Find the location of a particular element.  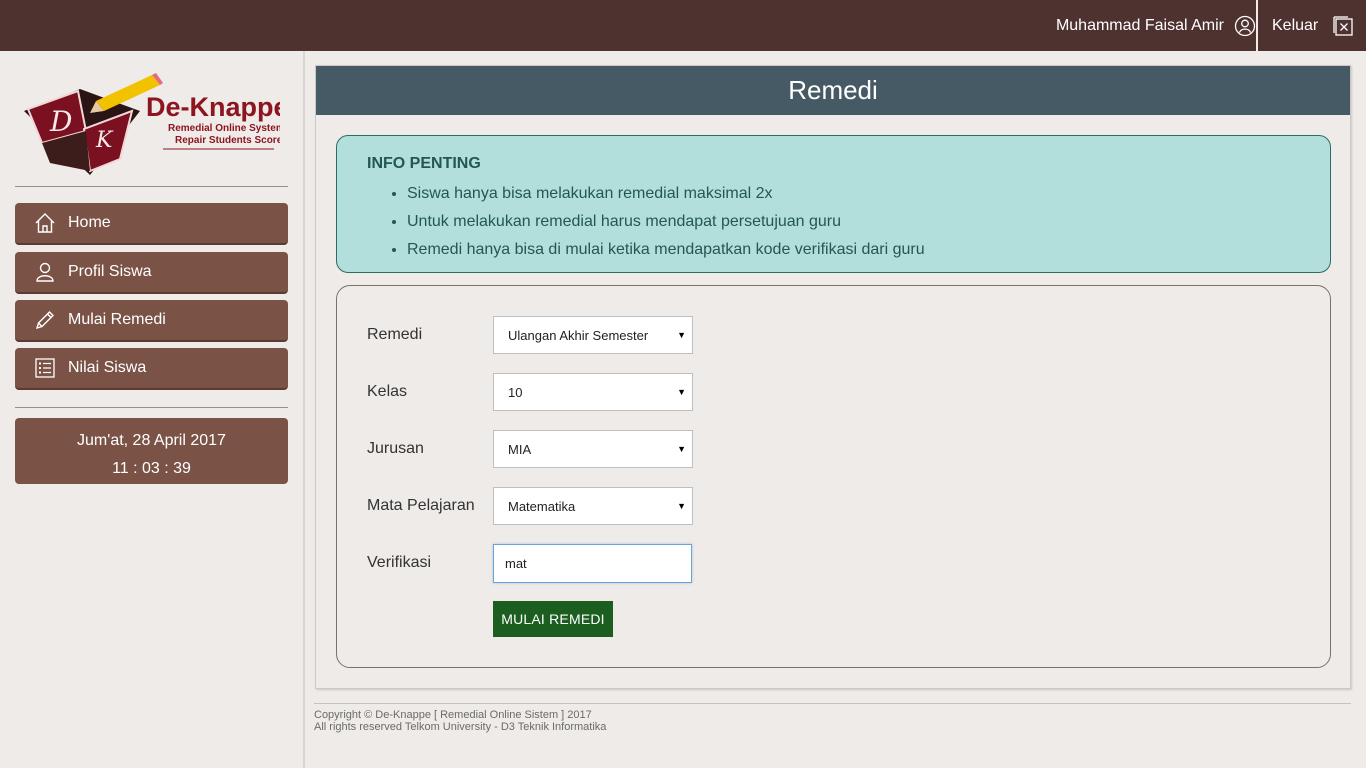

top-bar: Muhammad Faisal Amir Keluar is located at coordinates (683, 25).